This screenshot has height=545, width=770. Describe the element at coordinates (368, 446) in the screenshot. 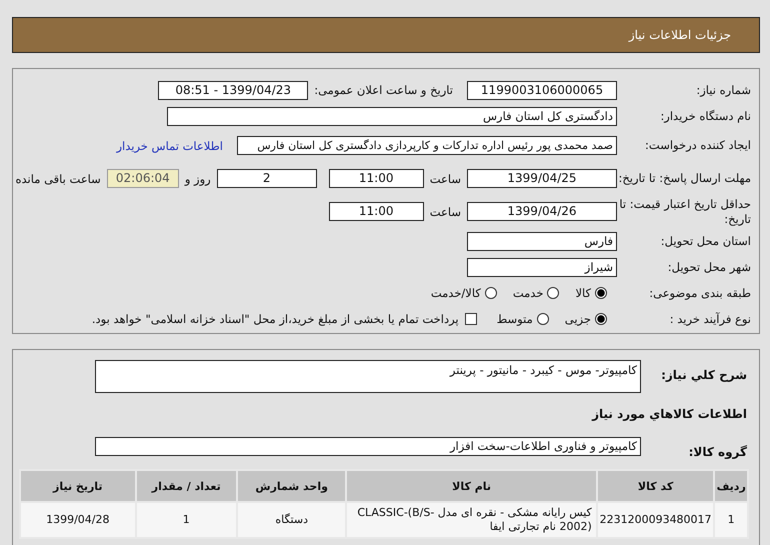

I see `goods-group-field: کامپیوتر و فناوری اطلاعات-سخت افزار` at that location.